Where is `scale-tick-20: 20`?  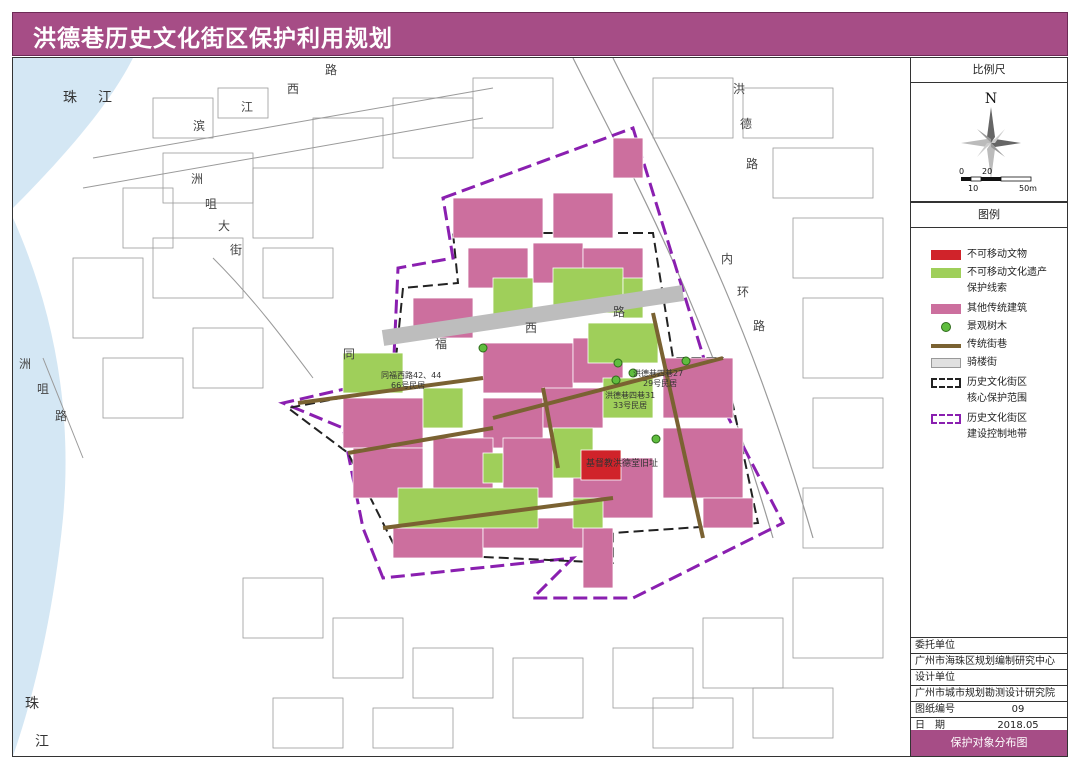
scale-tick-20: 20 is located at coordinates (987, 171).